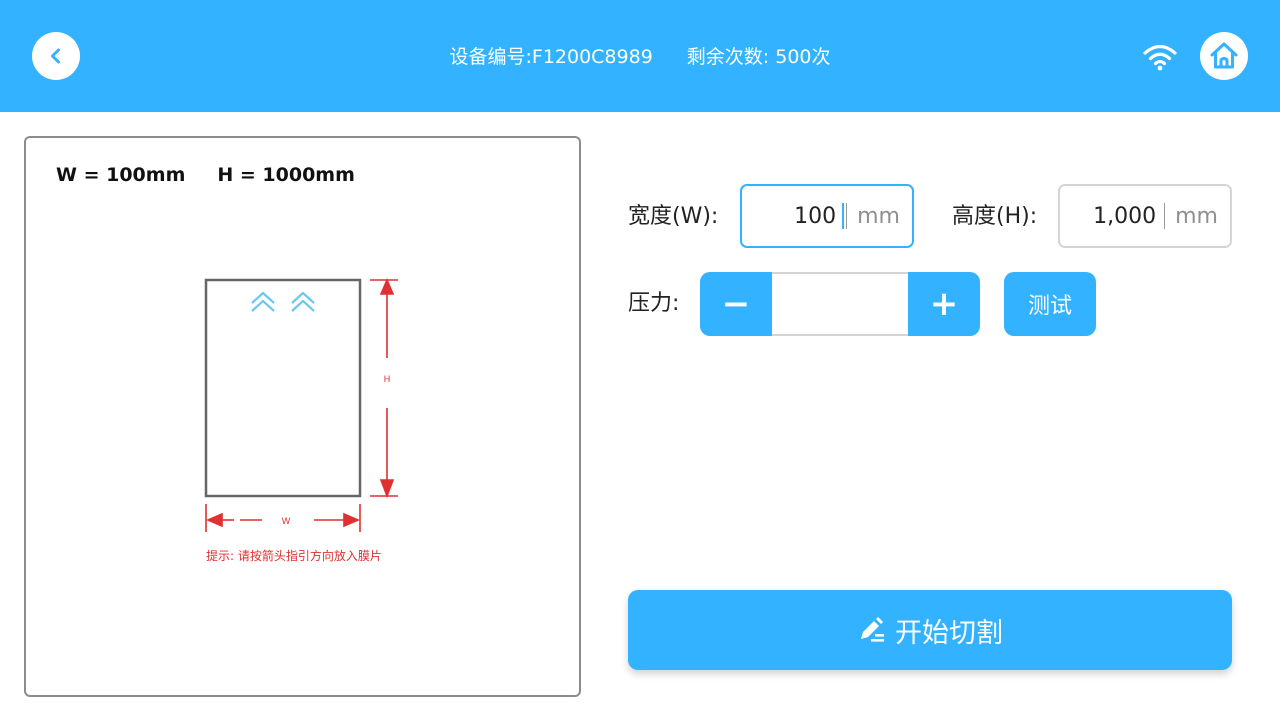 This screenshot has height=720, width=1280. I want to click on film-diagram: H W 提示: 请按箭头指引方向放入膜片, so click(301, 420).